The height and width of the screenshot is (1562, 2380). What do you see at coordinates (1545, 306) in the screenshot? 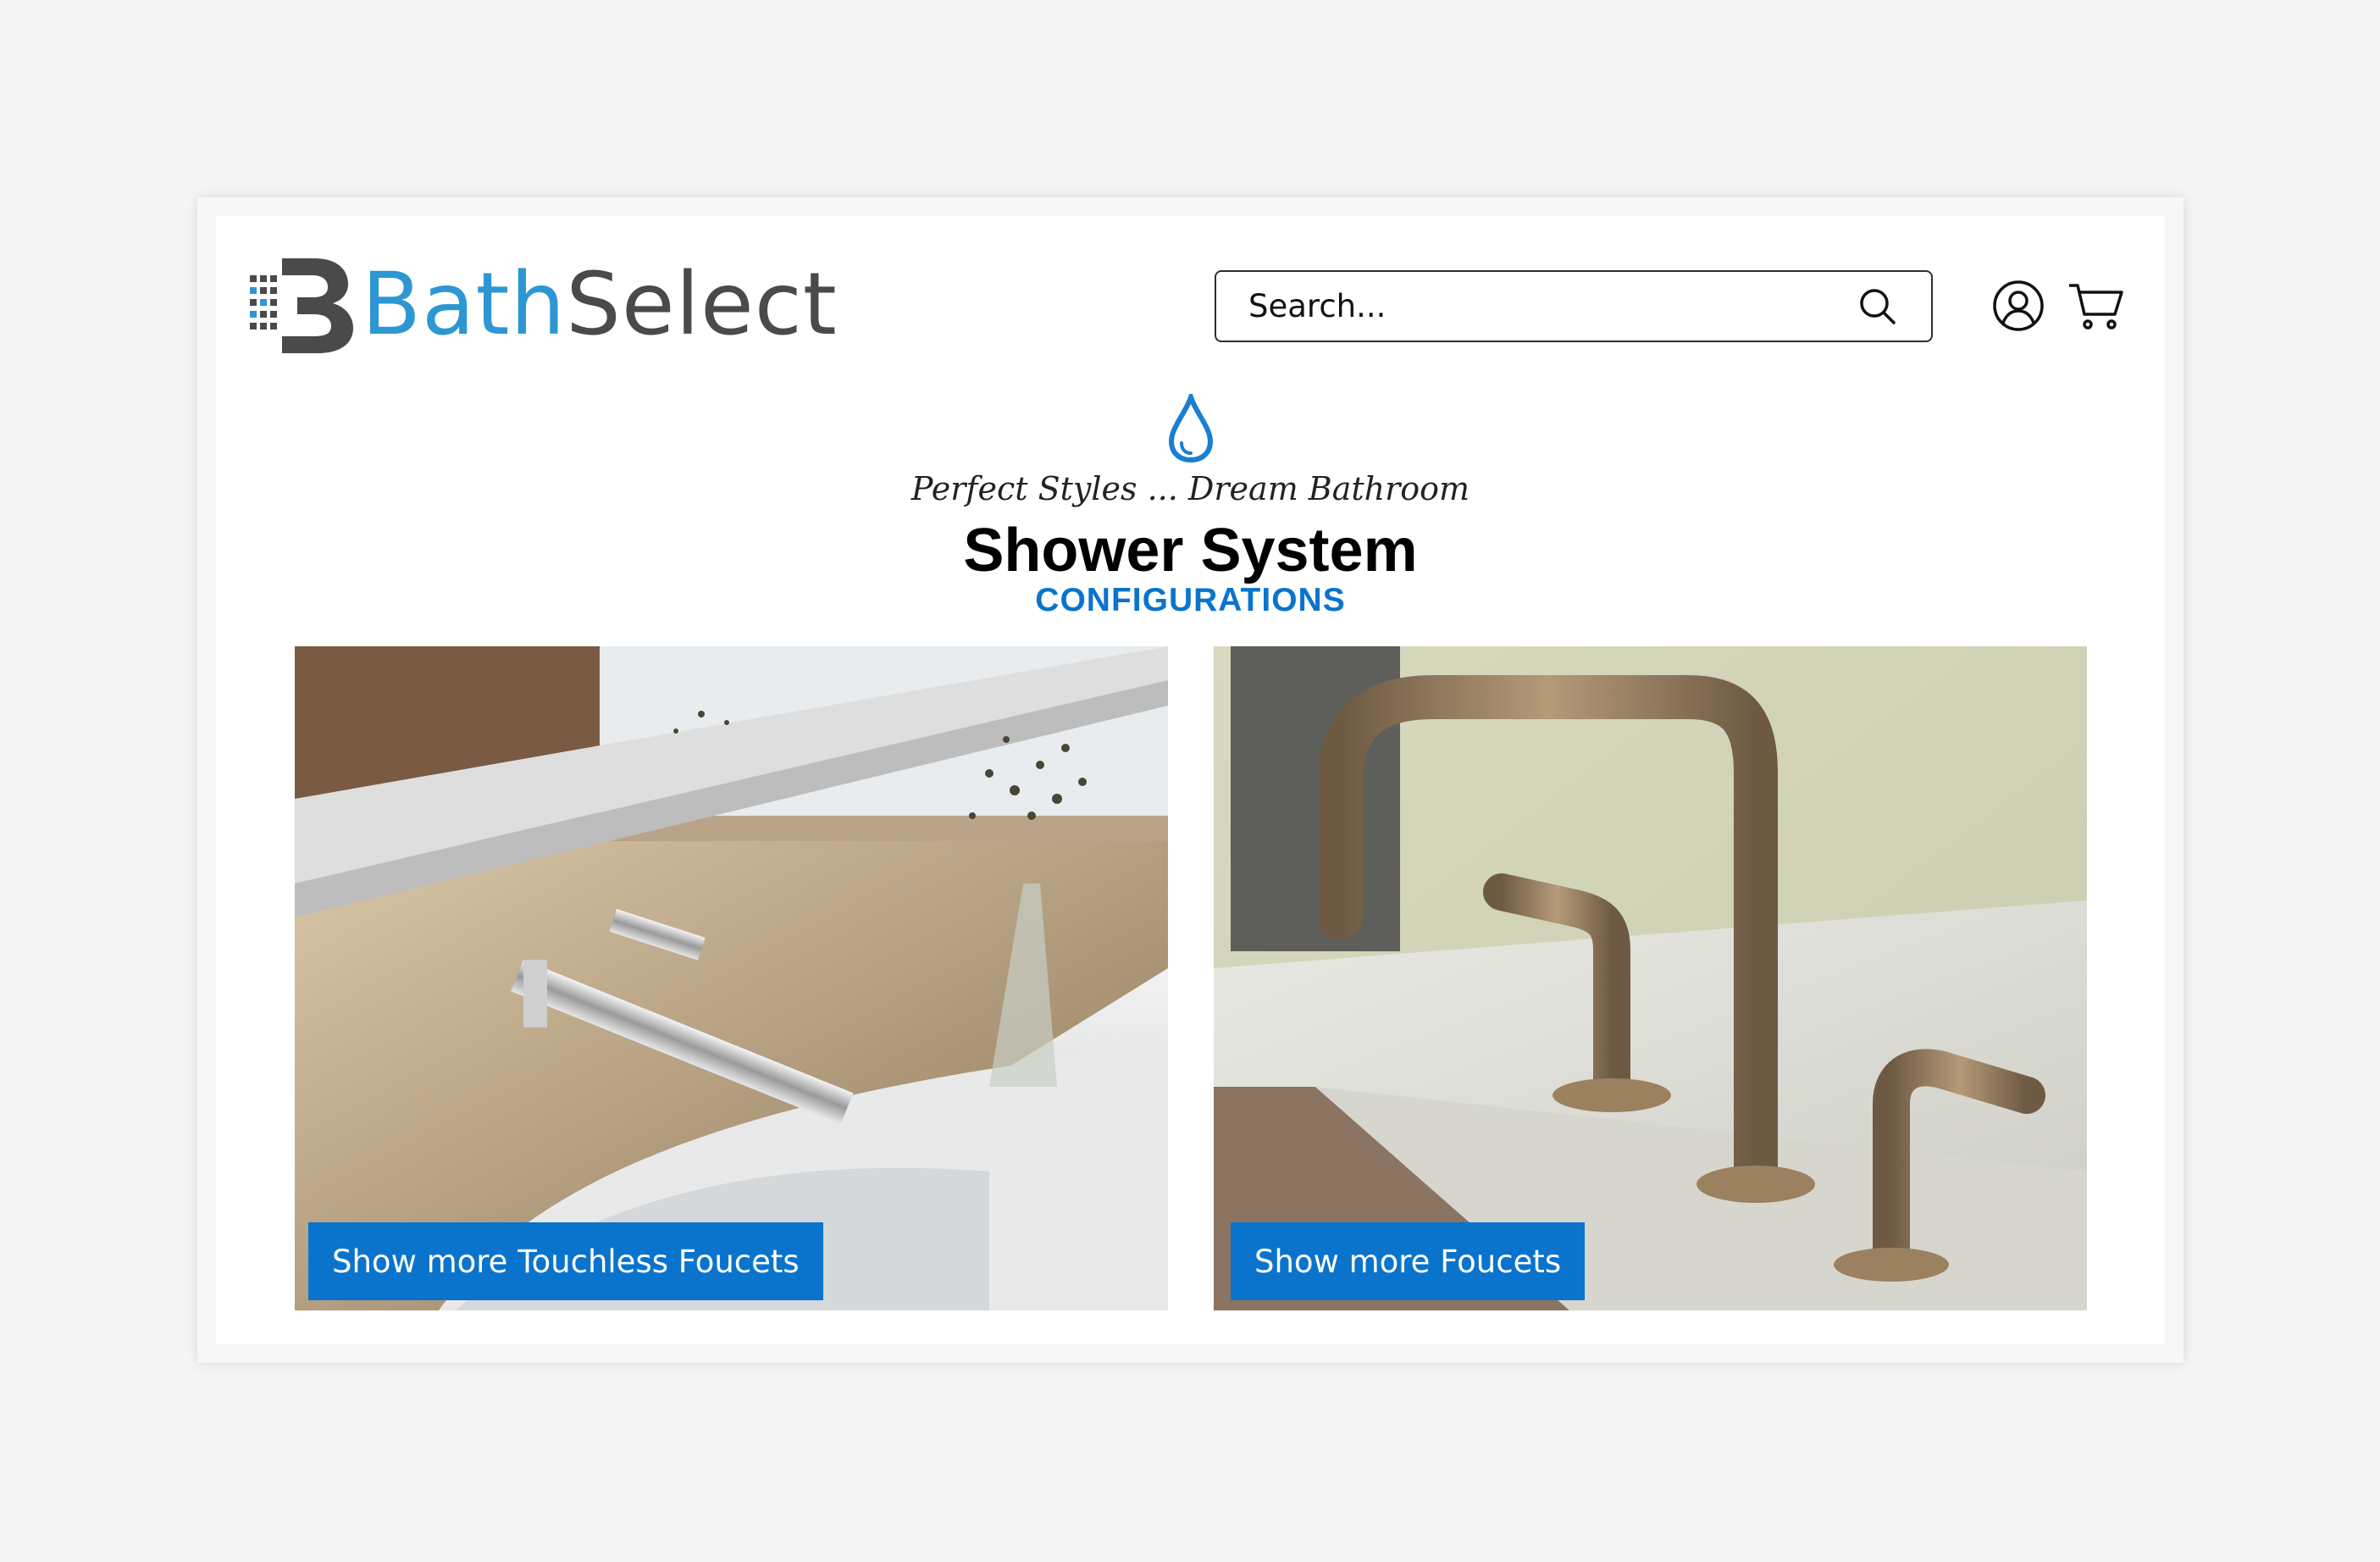
I see `search-input` at bounding box center [1545, 306].